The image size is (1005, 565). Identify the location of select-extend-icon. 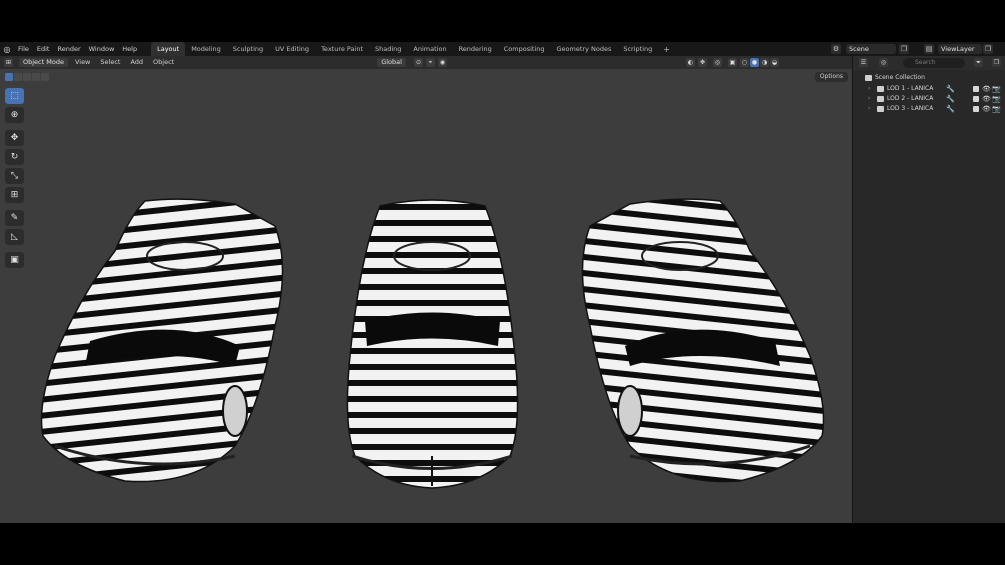
(18, 77).